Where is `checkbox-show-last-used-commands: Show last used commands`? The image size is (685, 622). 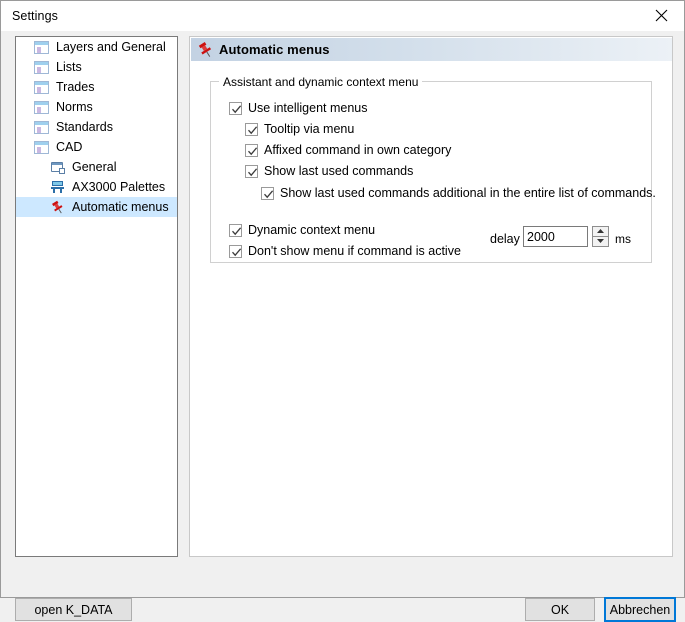 checkbox-show-last-used-commands: Show last used commands is located at coordinates (329, 171).